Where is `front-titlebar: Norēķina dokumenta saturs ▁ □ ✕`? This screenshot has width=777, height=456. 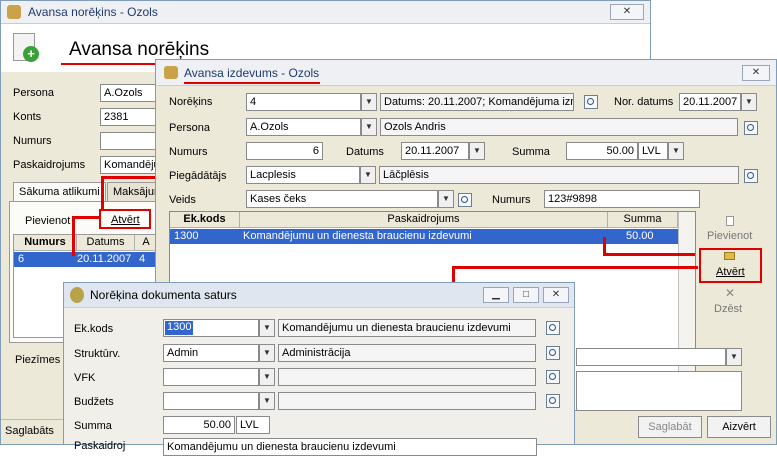
front-titlebar: Norēķina dokumenta saturs ▁ □ ✕ is located at coordinates (319, 295).